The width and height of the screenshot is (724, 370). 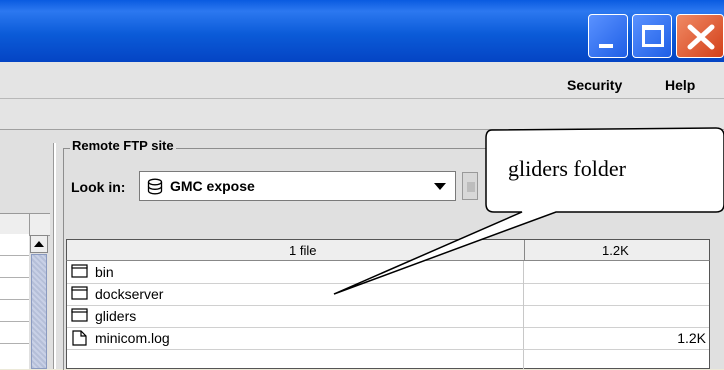 I want to click on table-row: bin, so click(x=388, y=272).